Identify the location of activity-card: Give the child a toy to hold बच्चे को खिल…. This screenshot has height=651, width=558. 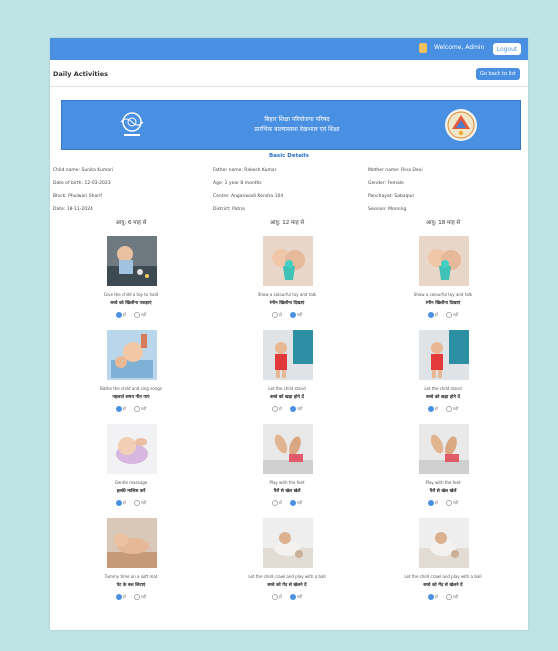
(131, 283).